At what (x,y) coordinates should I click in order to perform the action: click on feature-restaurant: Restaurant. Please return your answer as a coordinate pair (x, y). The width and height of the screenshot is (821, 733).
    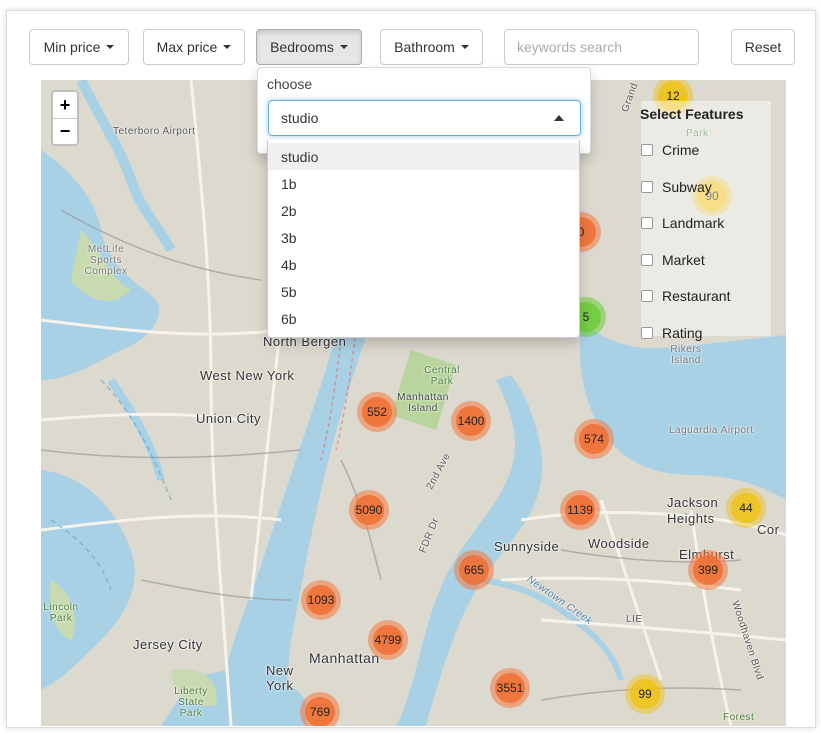
    Looking at the image, I should click on (706, 296).